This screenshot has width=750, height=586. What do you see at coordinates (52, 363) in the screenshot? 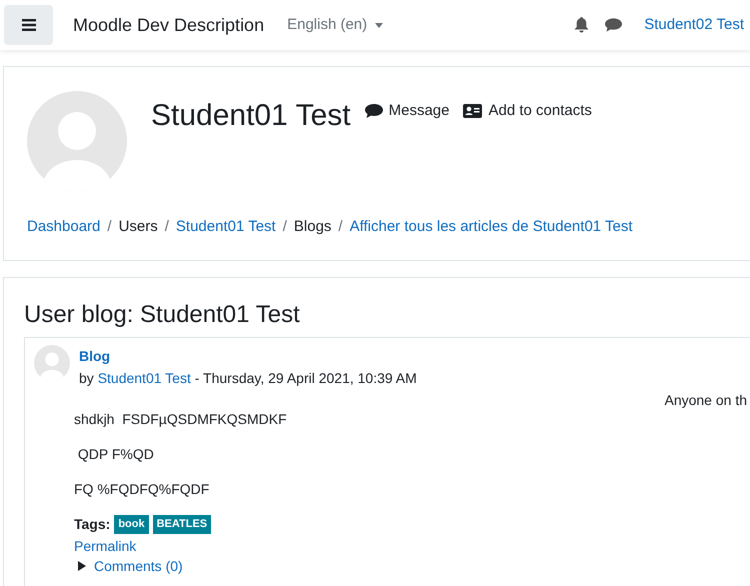
I see `avatar-icon` at bounding box center [52, 363].